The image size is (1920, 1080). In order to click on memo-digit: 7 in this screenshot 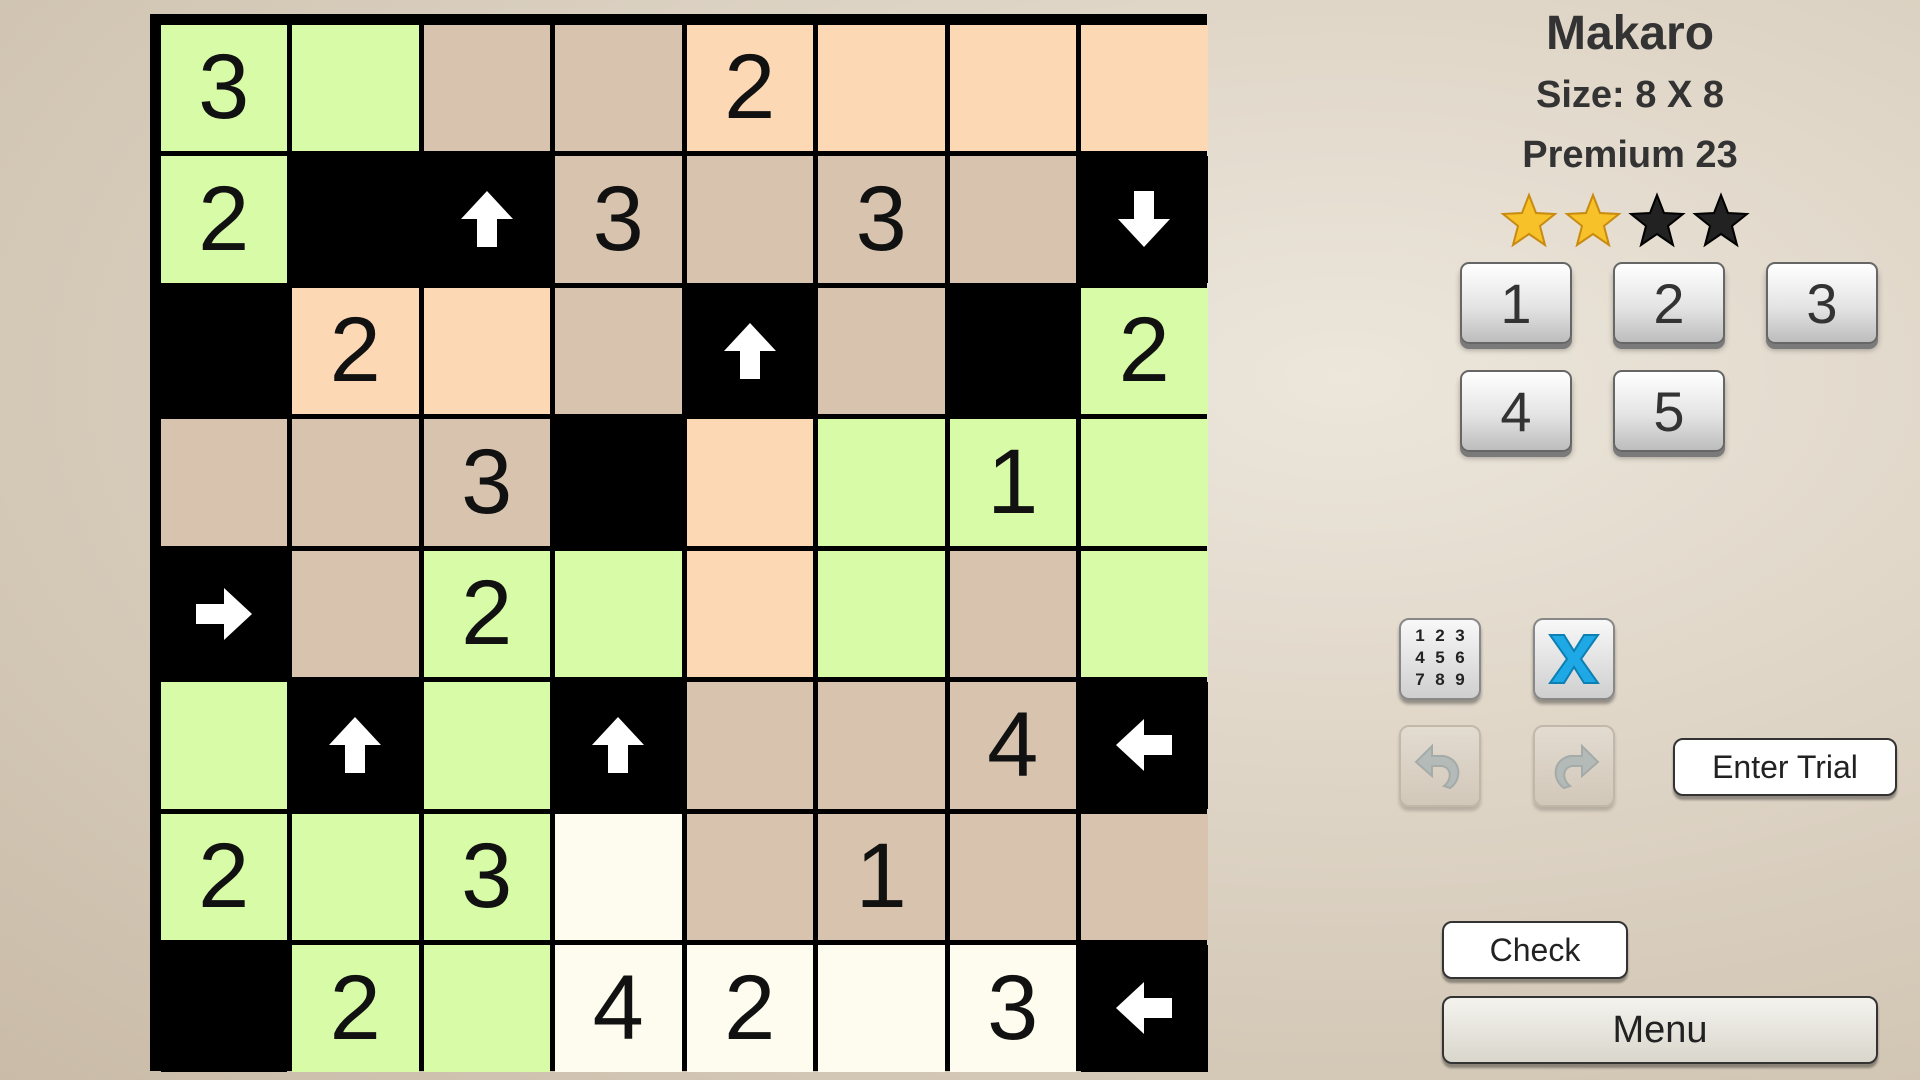, I will do `click(1420, 679)`.